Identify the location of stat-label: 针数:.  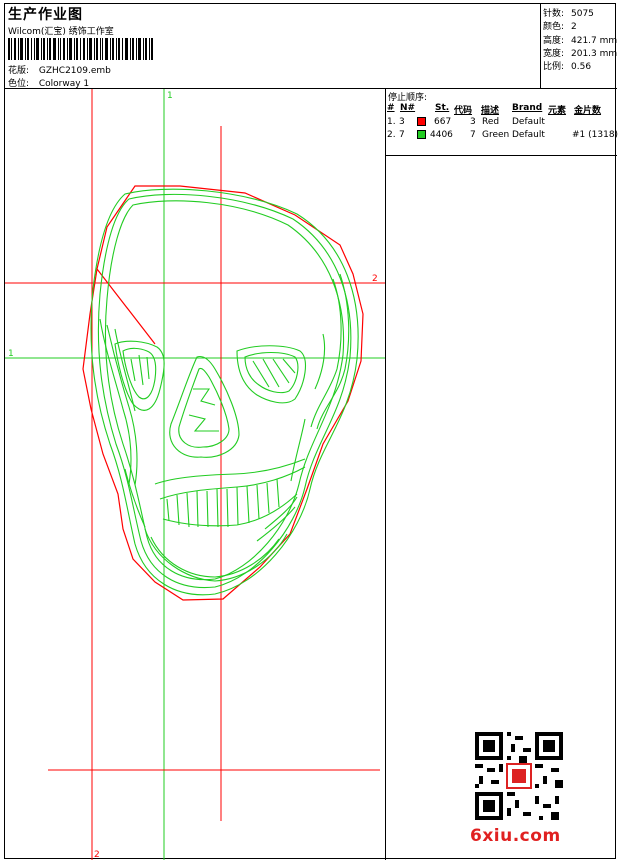
(554, 14).